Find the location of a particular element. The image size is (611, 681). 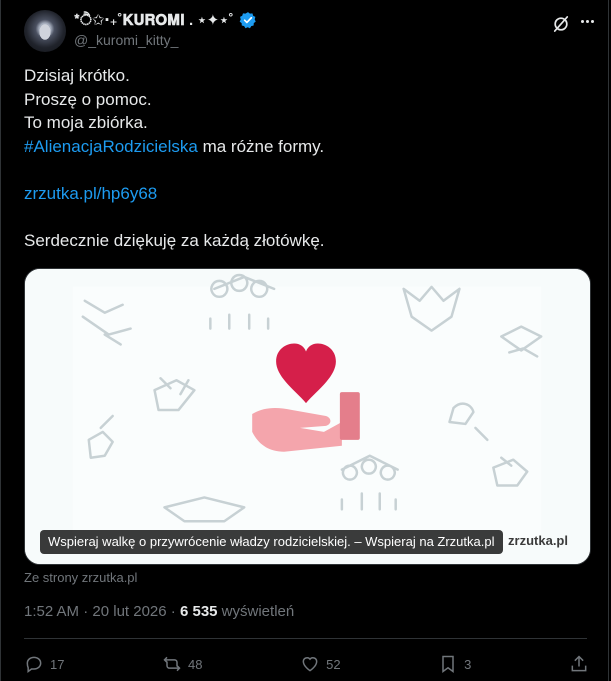

reply-count: 17 is located at coordinates (57, 664).